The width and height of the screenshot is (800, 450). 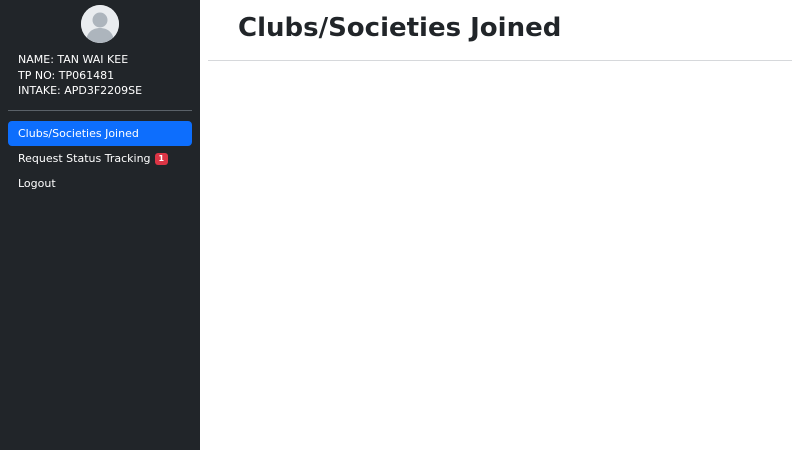 I want to click on sidebar-item-label: Request Status Tracking, so click(x=84, y=158).